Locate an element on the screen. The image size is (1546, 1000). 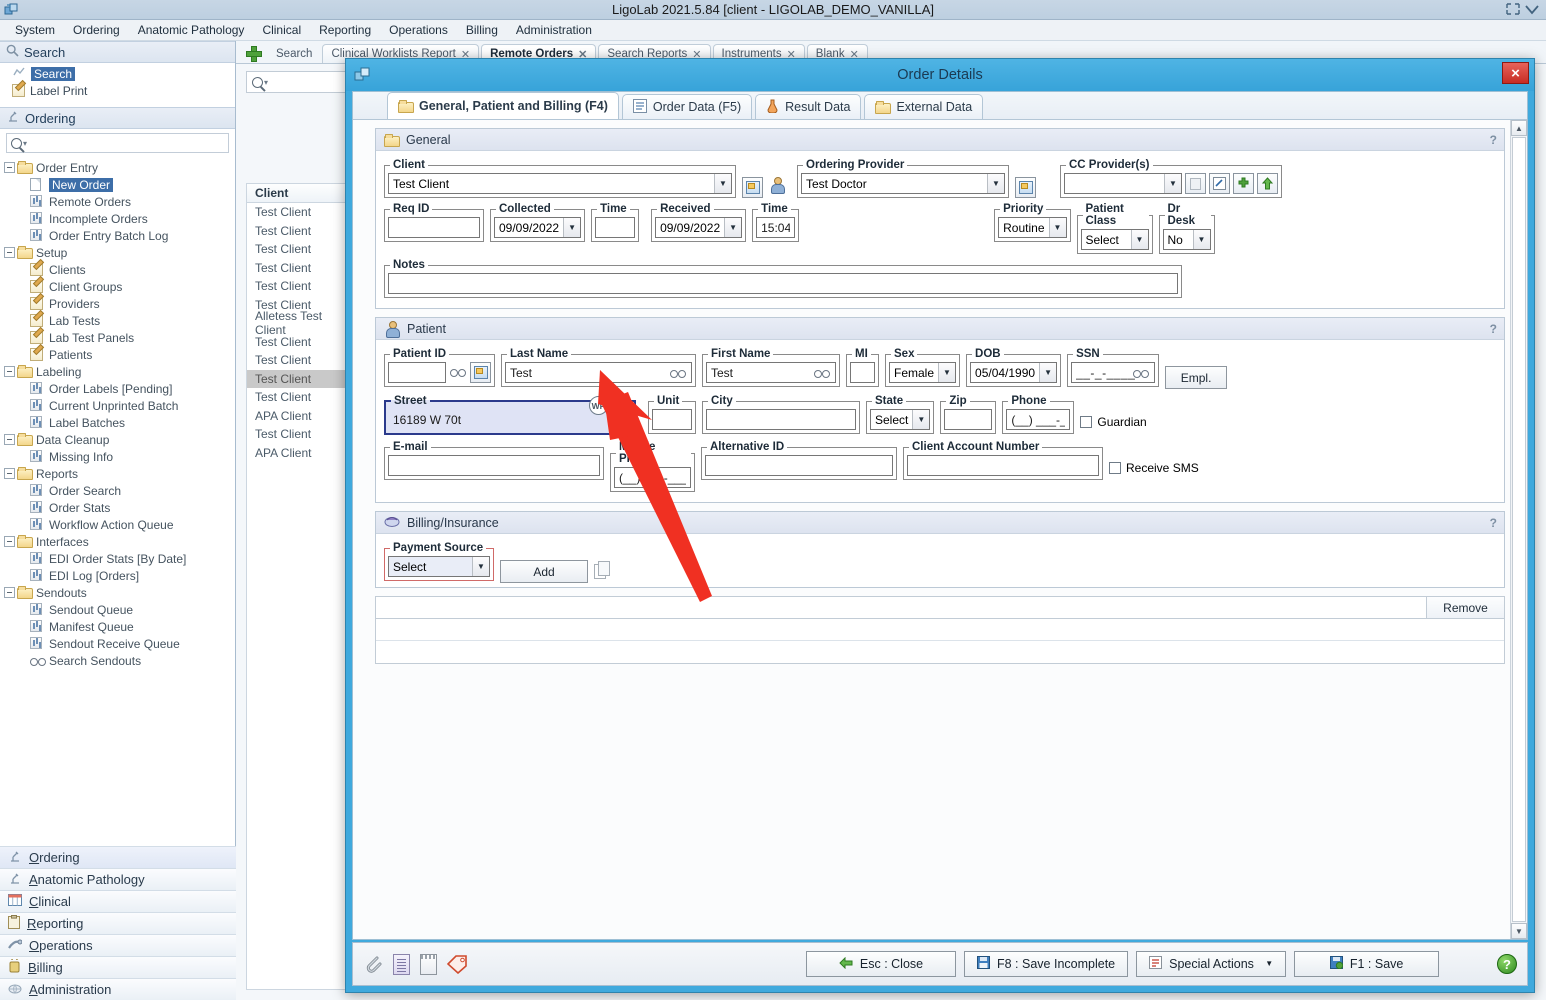
client-combo: Test Client ▼ is located at coordinates (560, 183).